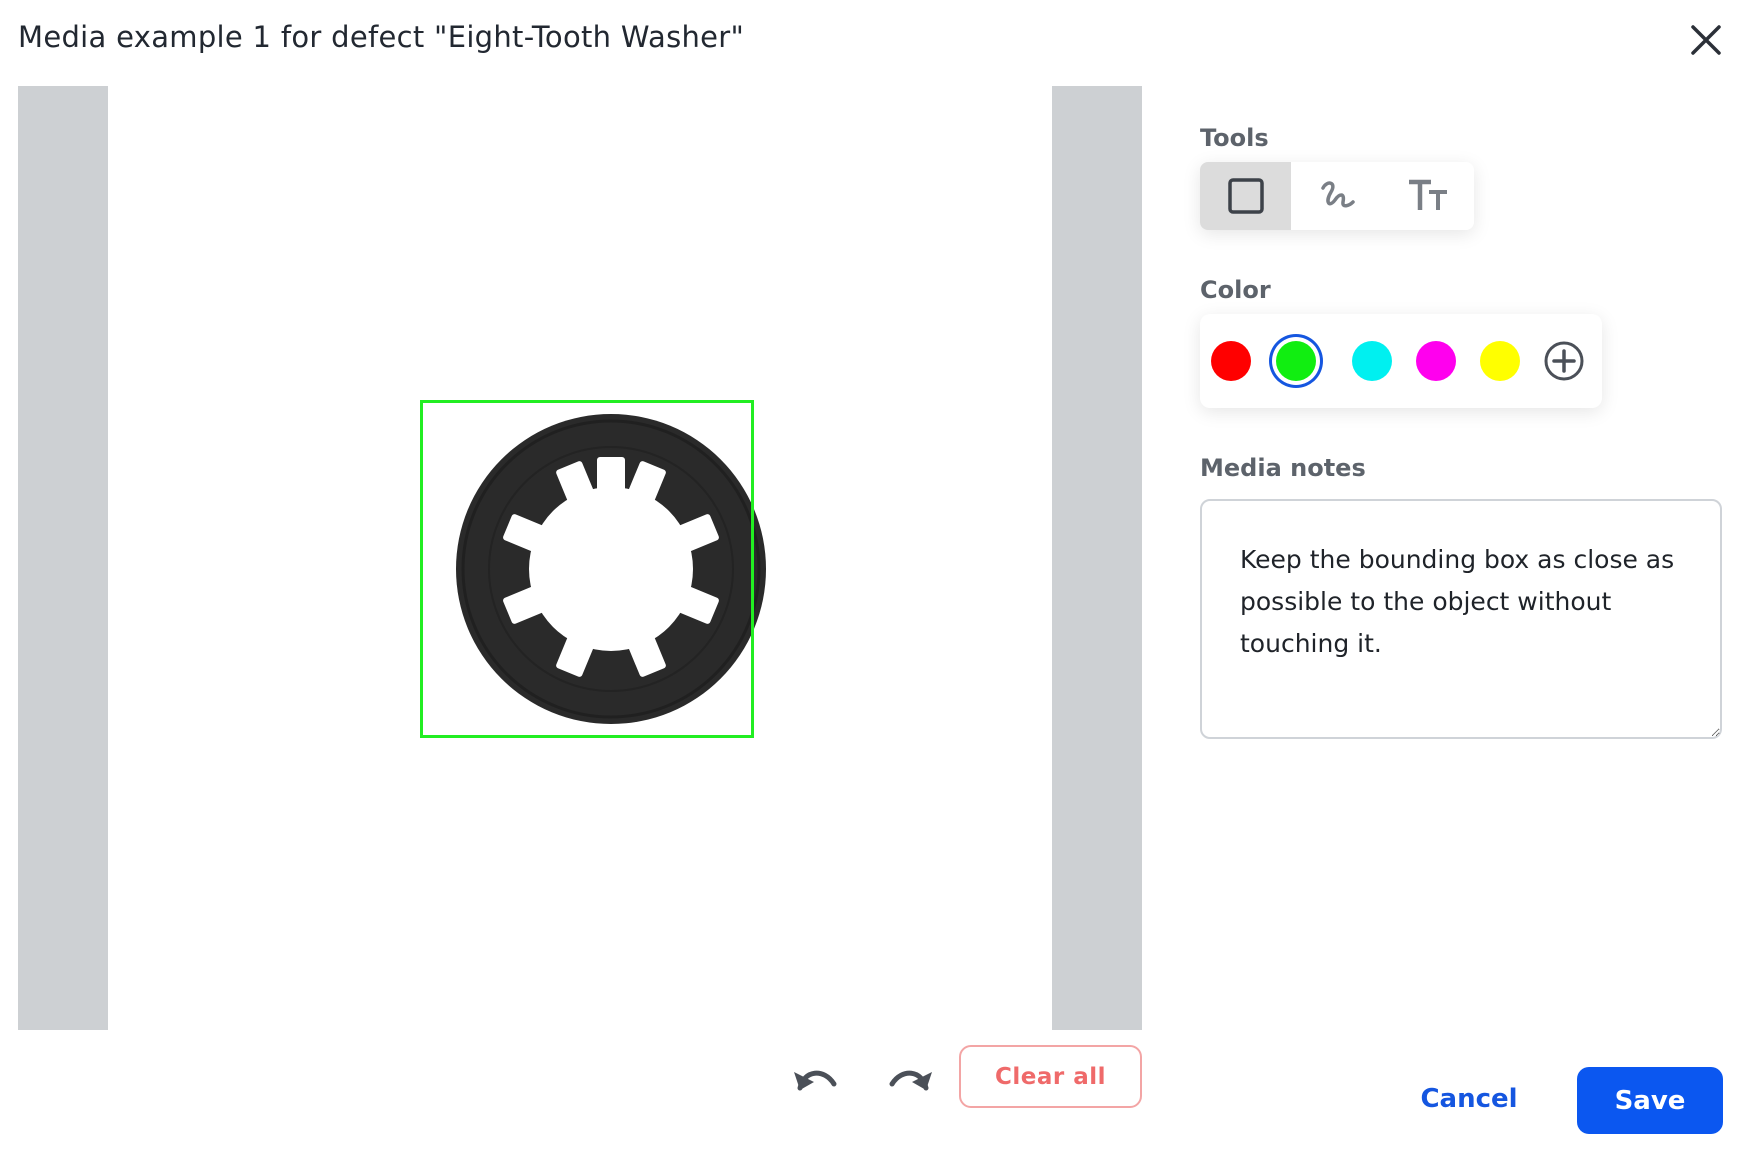 Image resolution: width=1745 pixels, height=1159 pixels. I want to click on clear-all-button: Clear all, so click(1050, 1076).